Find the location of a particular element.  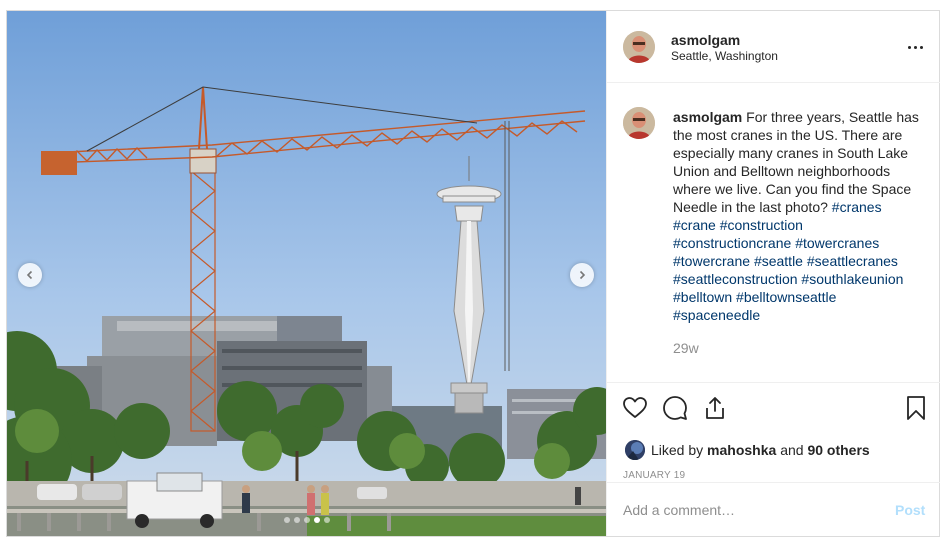

share-icon is located at coordinates (715, 408).